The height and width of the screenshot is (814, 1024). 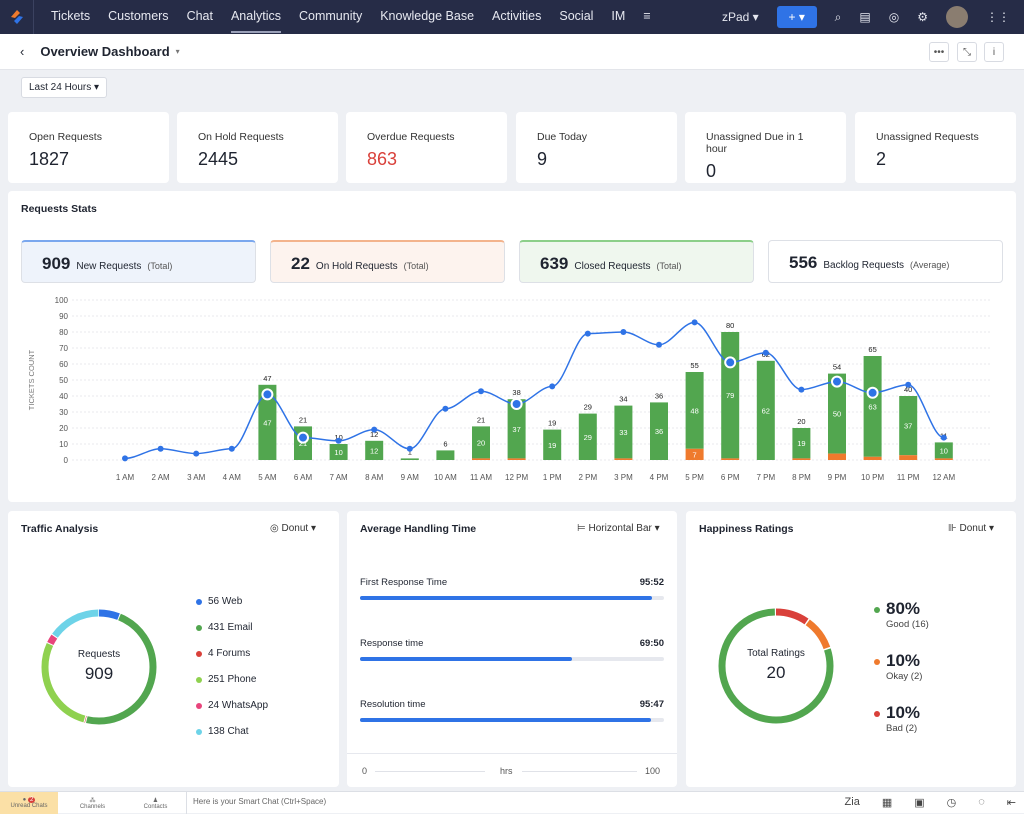 What do you see at coordinates (219, 601) in the screenshot?
I see `legend-item: 56 Web` at bounding box center [219, 601].